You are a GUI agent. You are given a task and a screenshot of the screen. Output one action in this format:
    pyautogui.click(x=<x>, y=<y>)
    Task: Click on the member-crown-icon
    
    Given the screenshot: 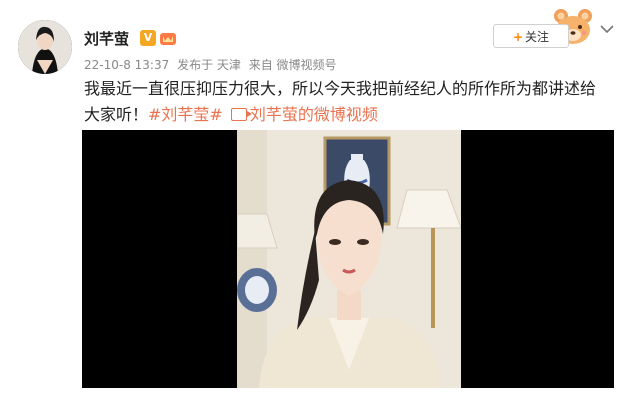 What is the action you would take?
    pyautogui.click(x=168, y=39)
    